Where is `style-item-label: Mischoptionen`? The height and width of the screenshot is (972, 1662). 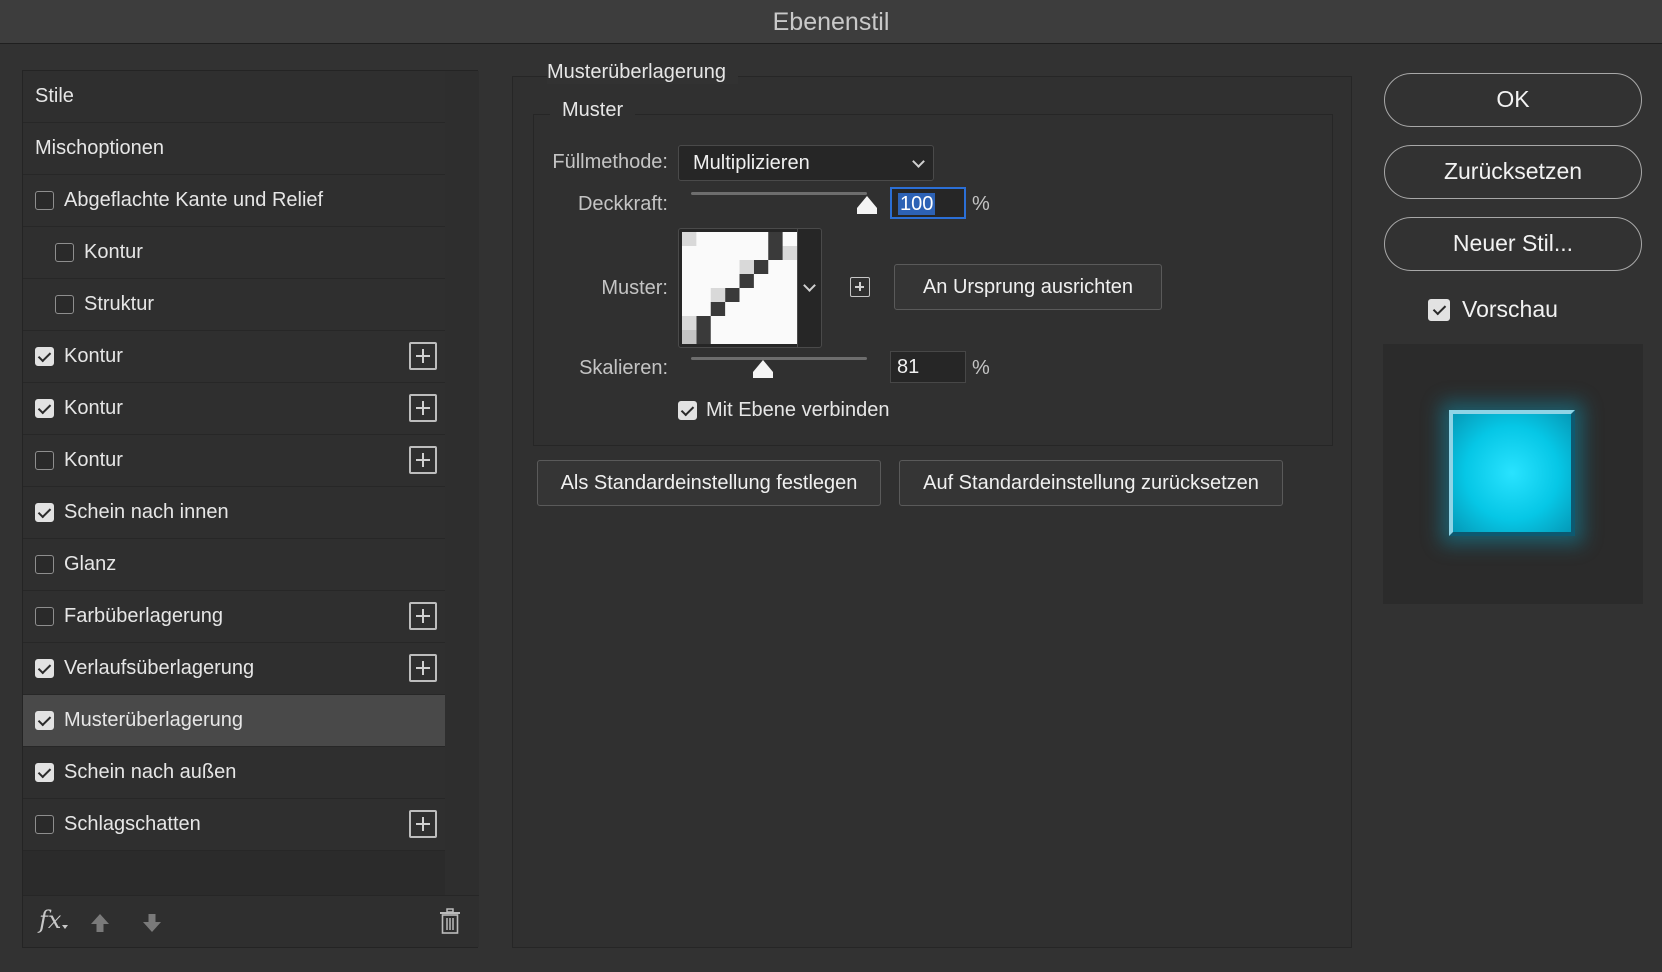
style-item-label: Mischoptionen is located at coordinates (99, 148).